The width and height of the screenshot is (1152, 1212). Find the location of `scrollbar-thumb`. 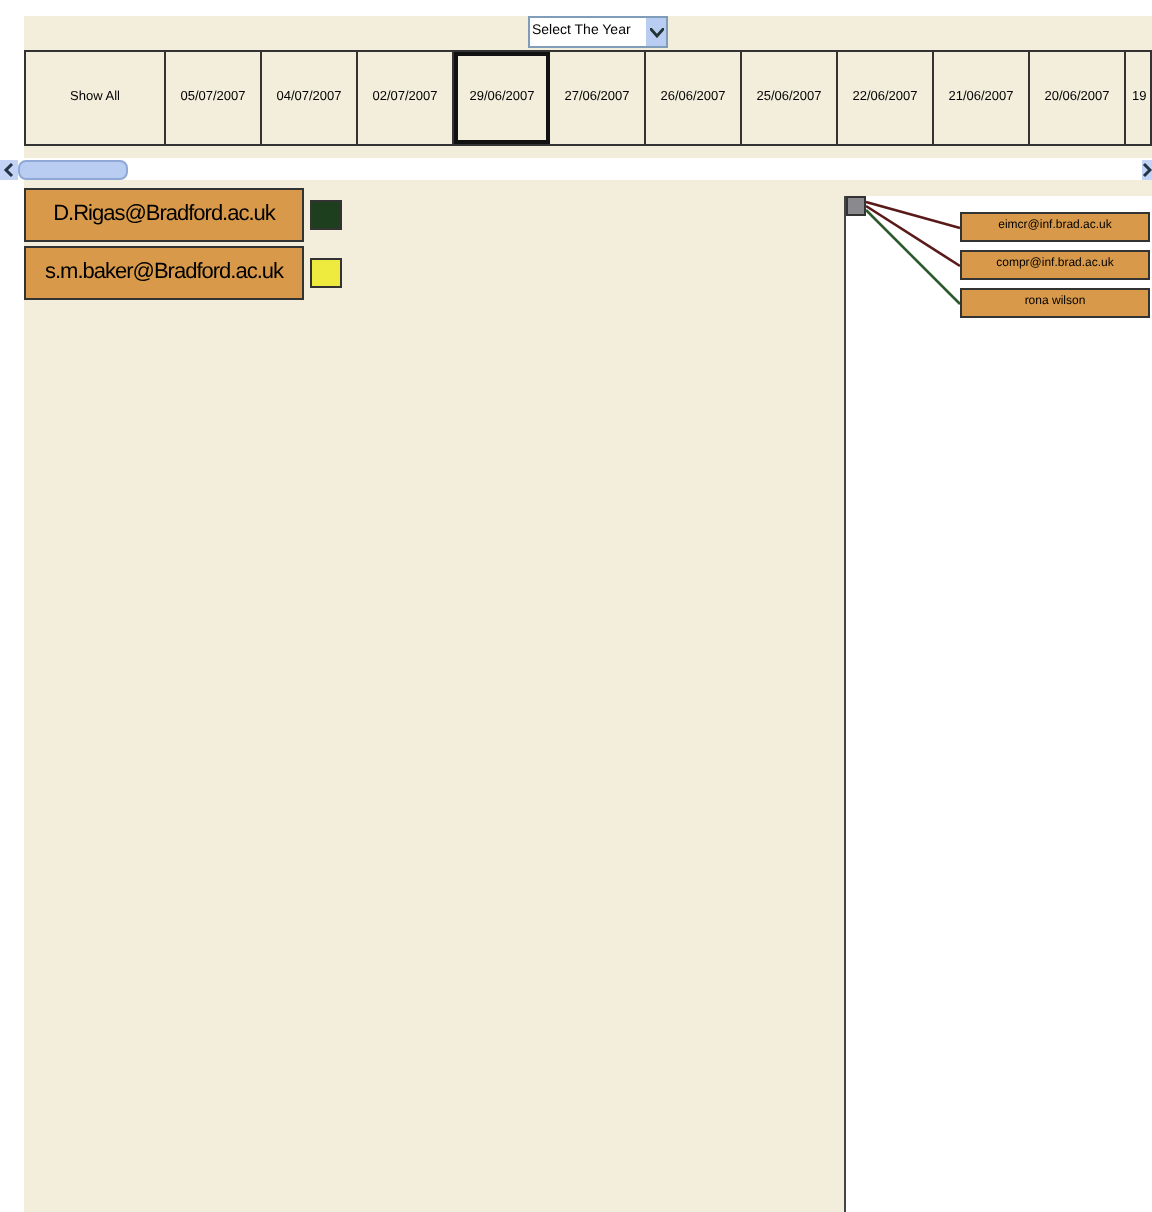

scrollbar-thumb is located at coordinates (73, 169).